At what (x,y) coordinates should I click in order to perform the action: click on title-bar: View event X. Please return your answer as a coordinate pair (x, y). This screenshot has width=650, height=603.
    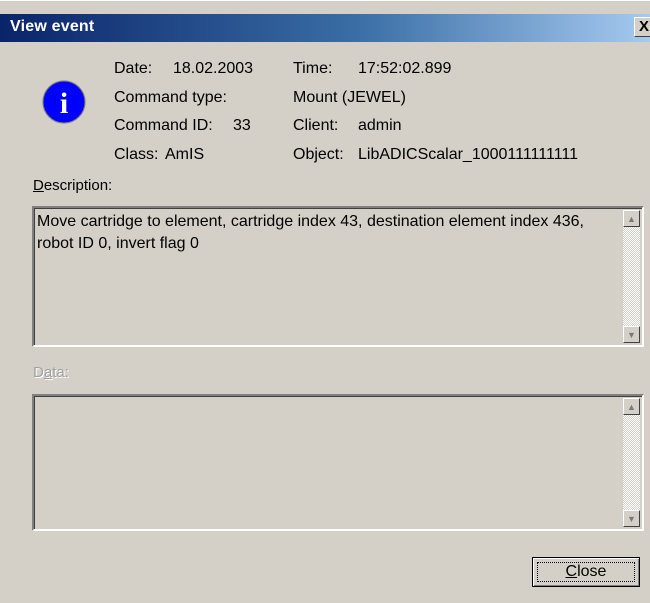
    Looking at the image, I should click on (325, 28).